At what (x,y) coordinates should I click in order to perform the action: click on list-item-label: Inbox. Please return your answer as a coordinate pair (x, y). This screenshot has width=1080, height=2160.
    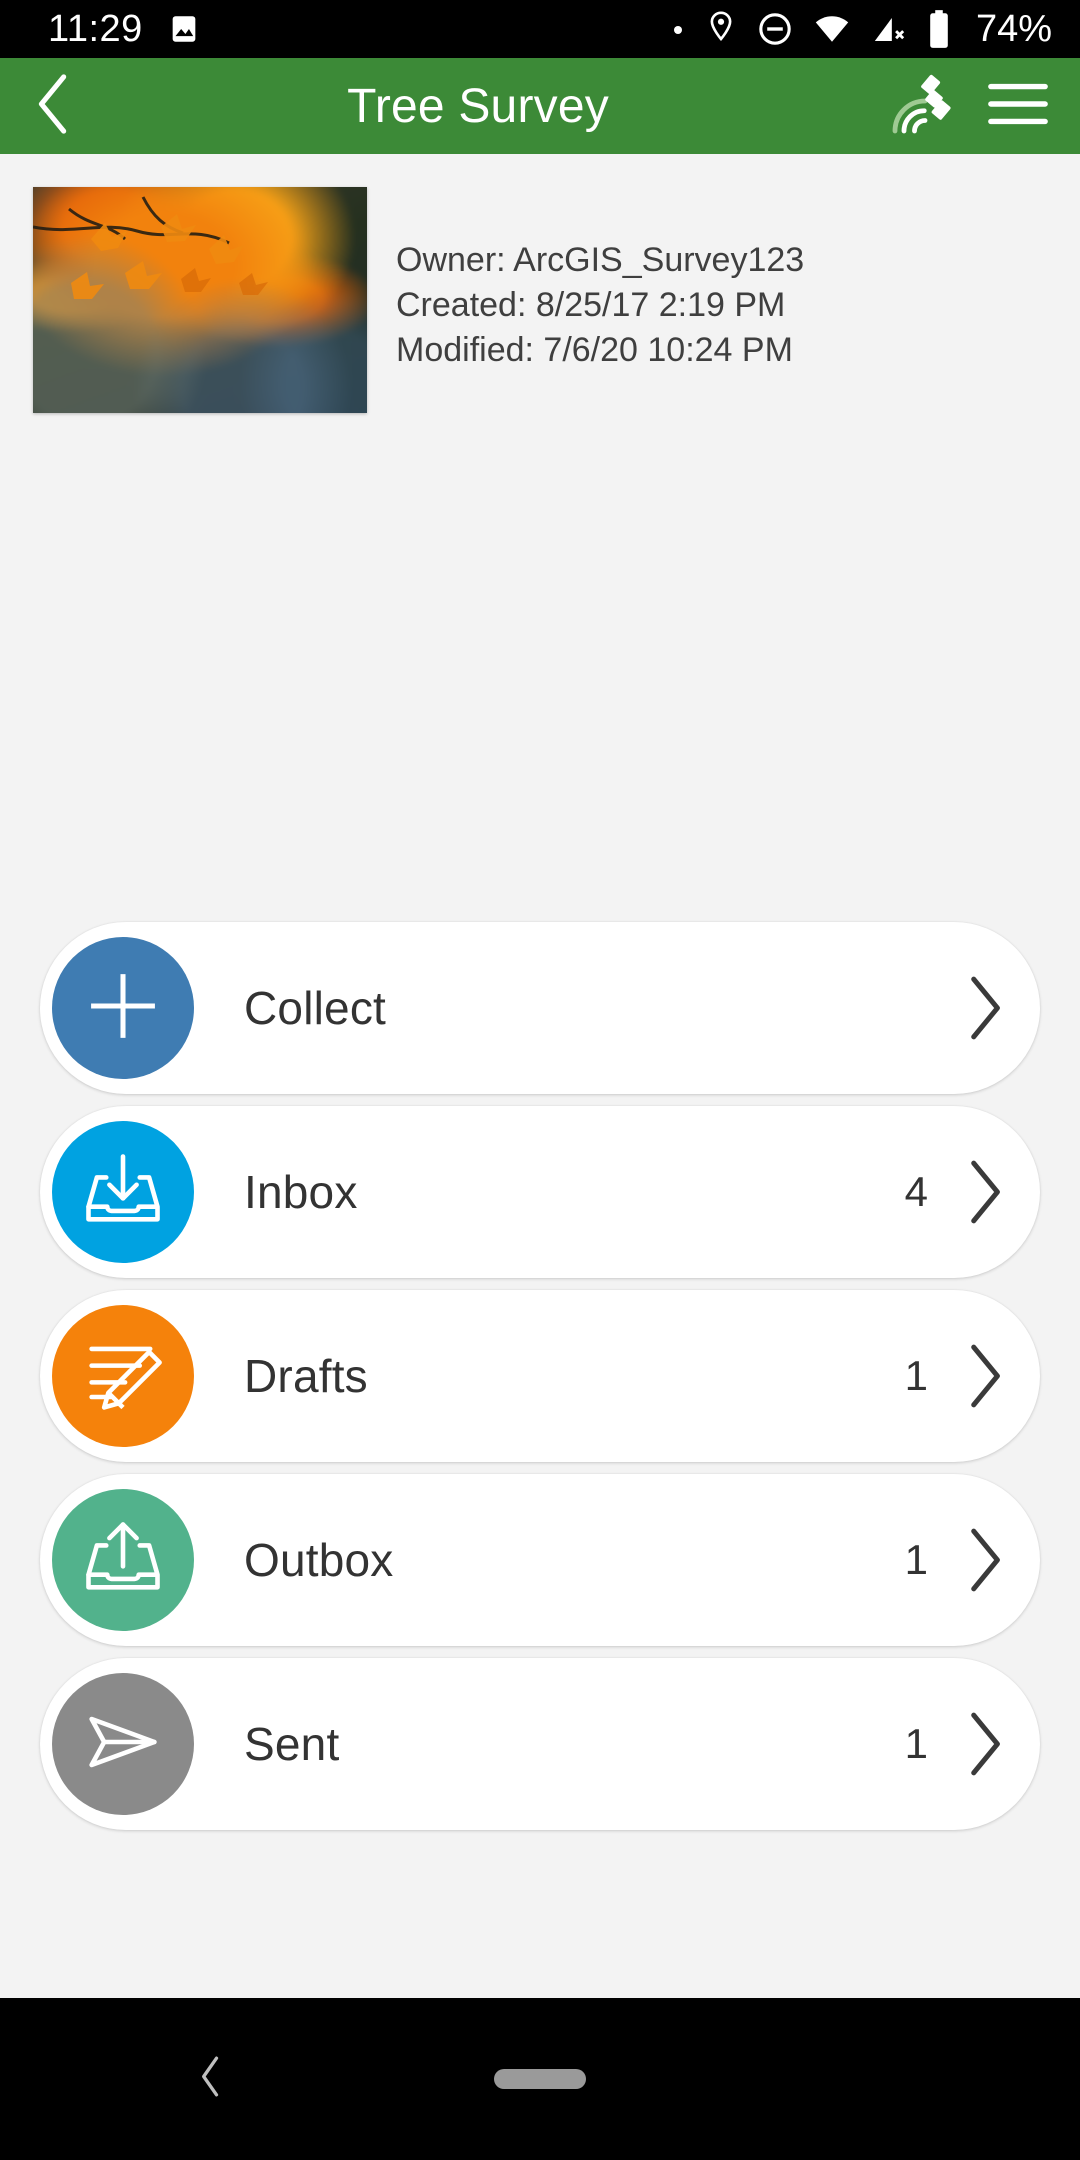
    Looking at the image, I should click on (301, 1192).